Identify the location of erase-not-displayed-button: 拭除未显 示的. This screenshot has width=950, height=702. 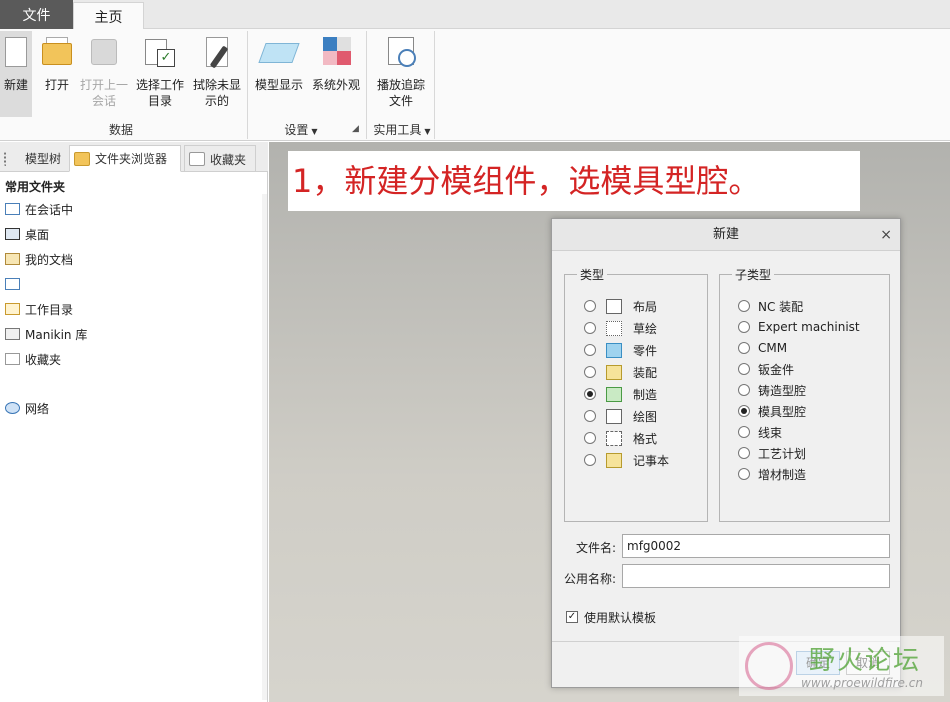
(217, 74).